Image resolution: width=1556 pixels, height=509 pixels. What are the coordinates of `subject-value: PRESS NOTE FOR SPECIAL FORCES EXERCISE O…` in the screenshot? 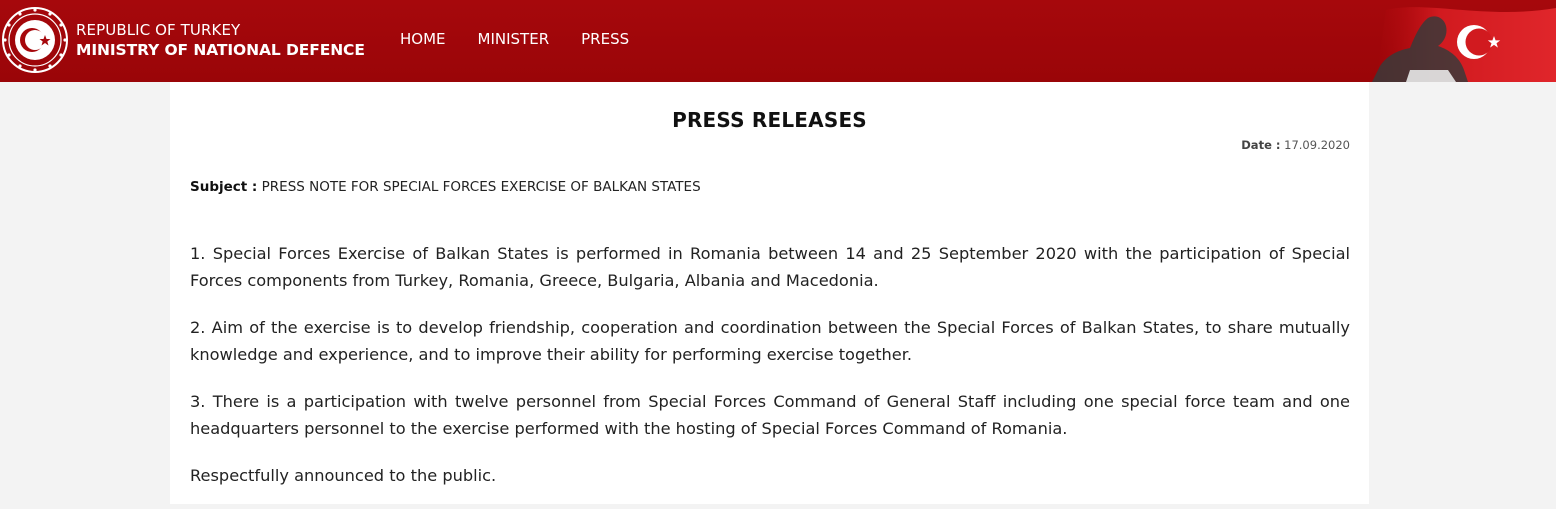 It's located at (481, 187).